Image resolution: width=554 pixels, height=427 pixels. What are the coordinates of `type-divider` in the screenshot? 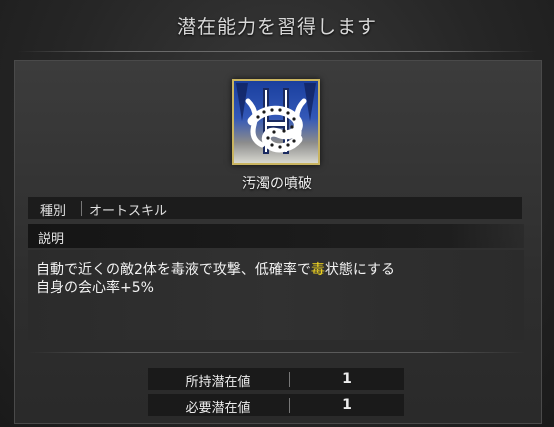 It's located at (81, 208).